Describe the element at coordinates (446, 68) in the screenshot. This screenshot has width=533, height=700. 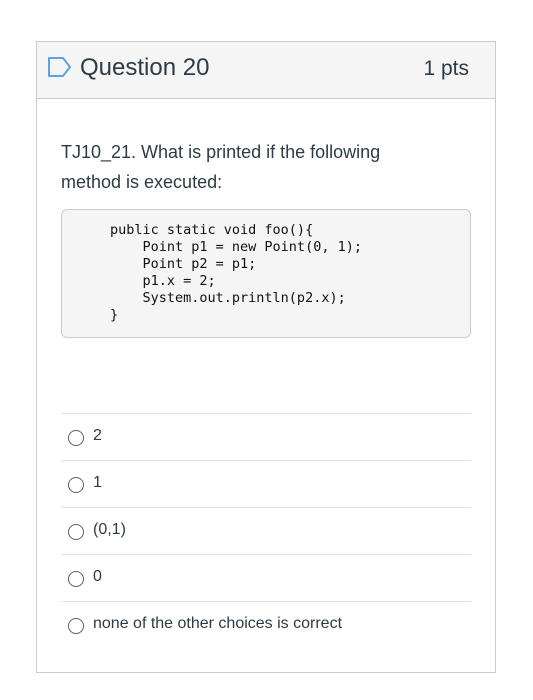
I see `question-points: 1 pts` at that location.